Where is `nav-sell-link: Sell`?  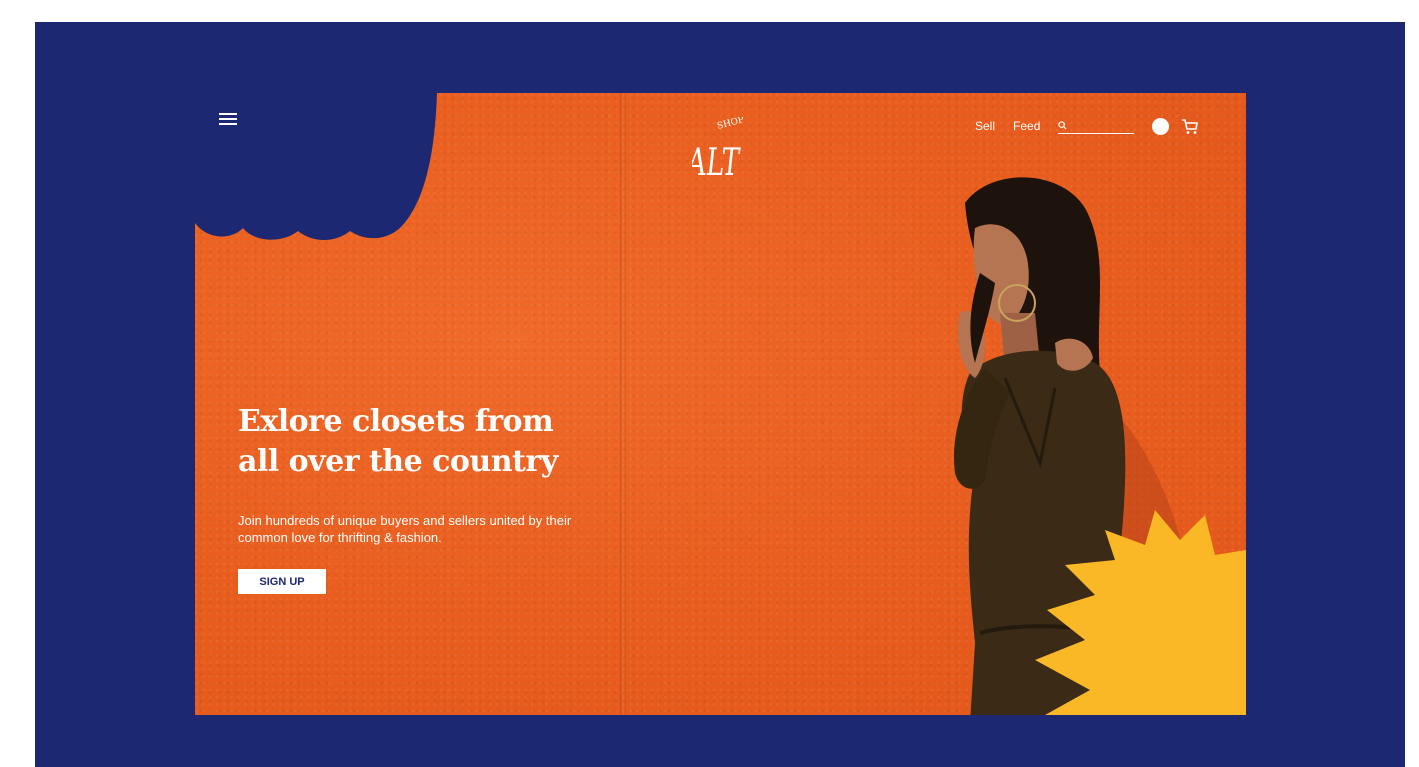
nav-sell-link: Sell is located at coordinates (985, 126).